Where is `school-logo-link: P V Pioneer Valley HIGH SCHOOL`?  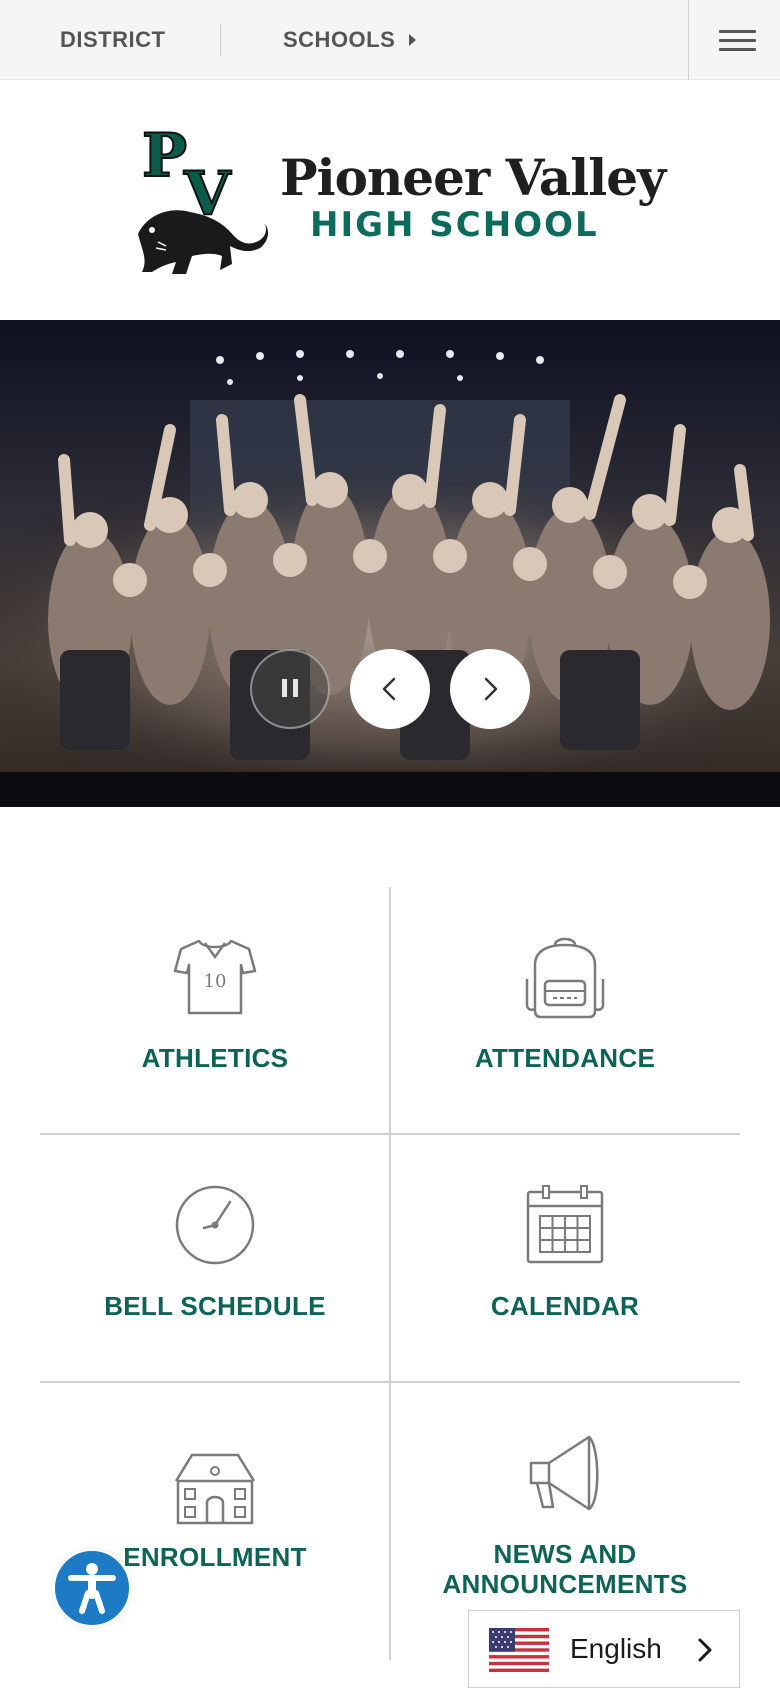
school-logo-link: P V Pioneer Valley HIGH SCHOOL is located at coordinates (390, 200).